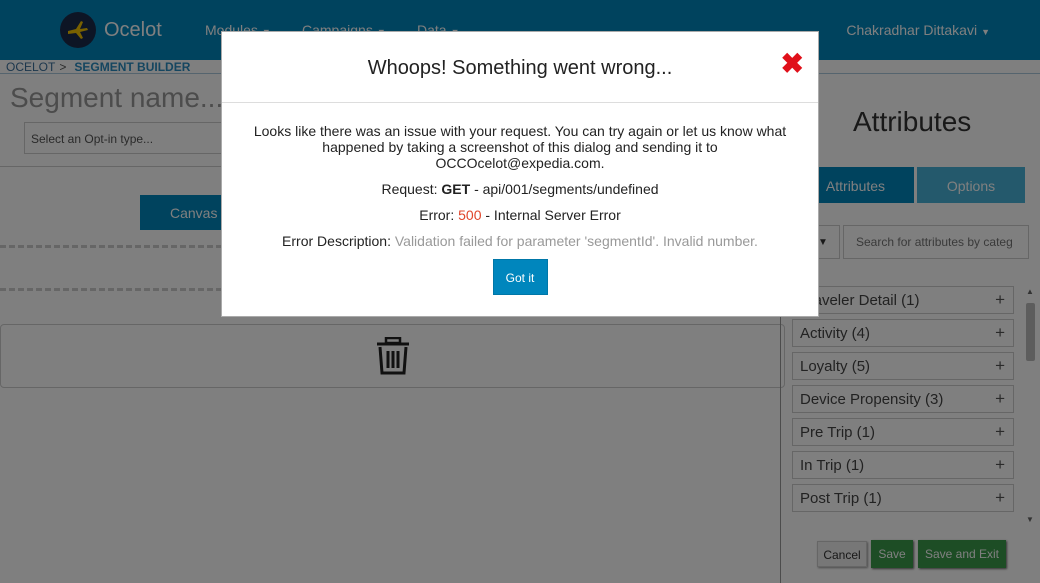  I want to click on error-code: 500, so click(470, 215).